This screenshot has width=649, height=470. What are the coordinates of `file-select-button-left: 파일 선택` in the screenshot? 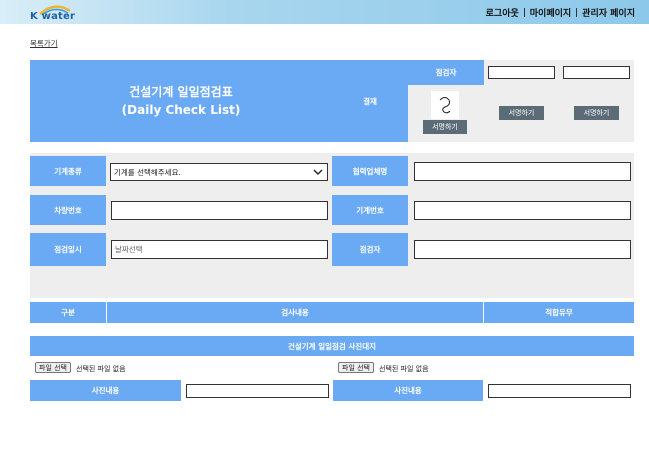 It's located at (53, 367).